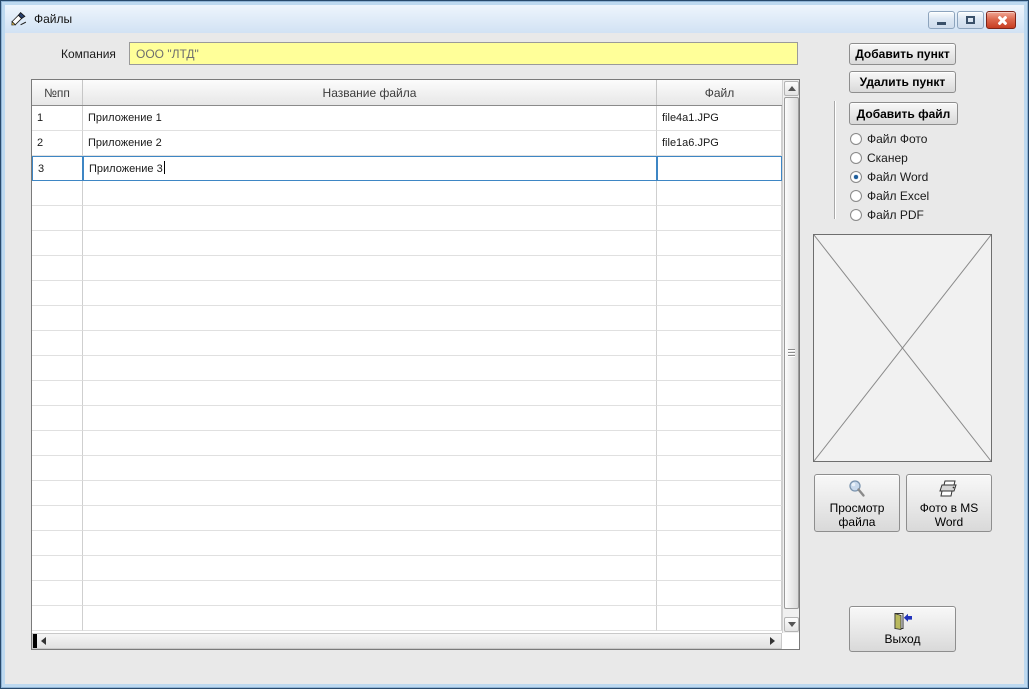 This screenshot has height=689, width=1029. What do you see at coordinates (897, 138) in the screenshot?
I see `radio-label: Файл Фото` at bounding box center [897, 138].